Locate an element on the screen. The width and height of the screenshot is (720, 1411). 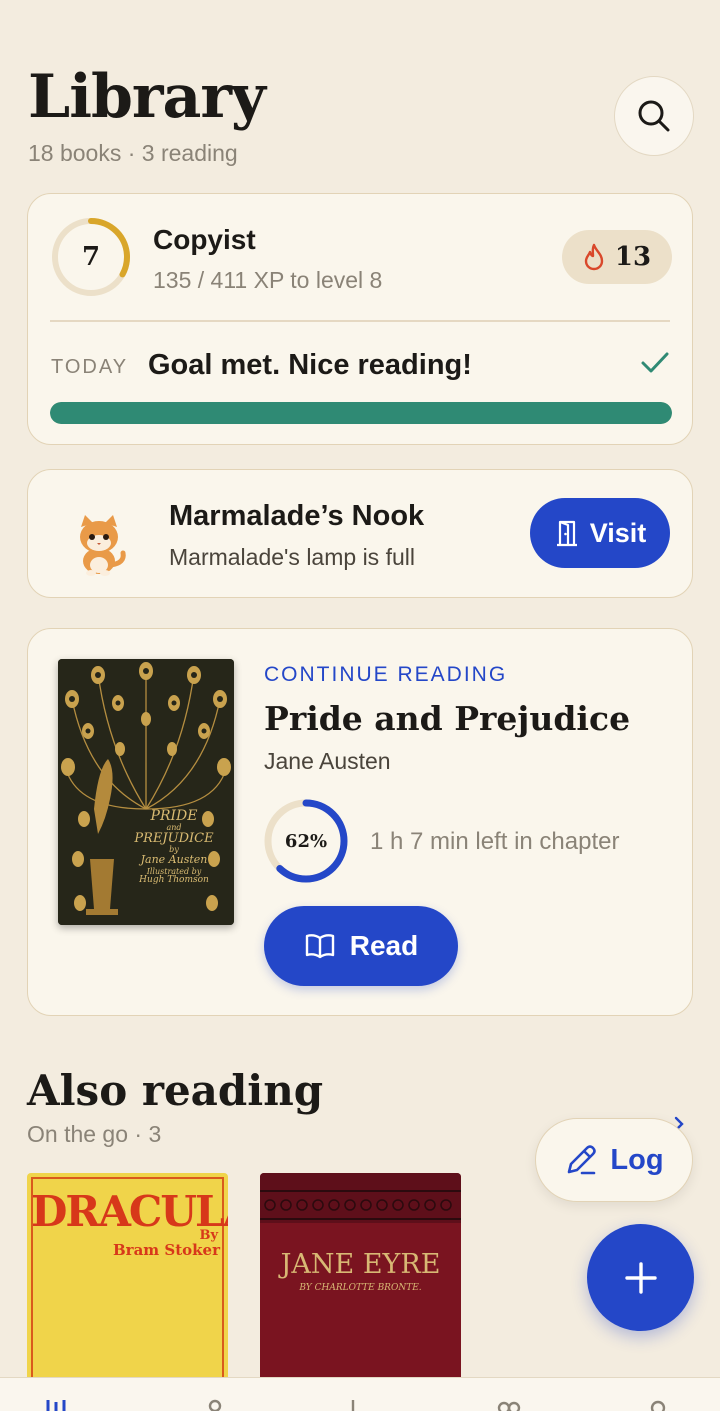
cover-illustrator: Hugh Thomson is located at coordinates (174, 880).